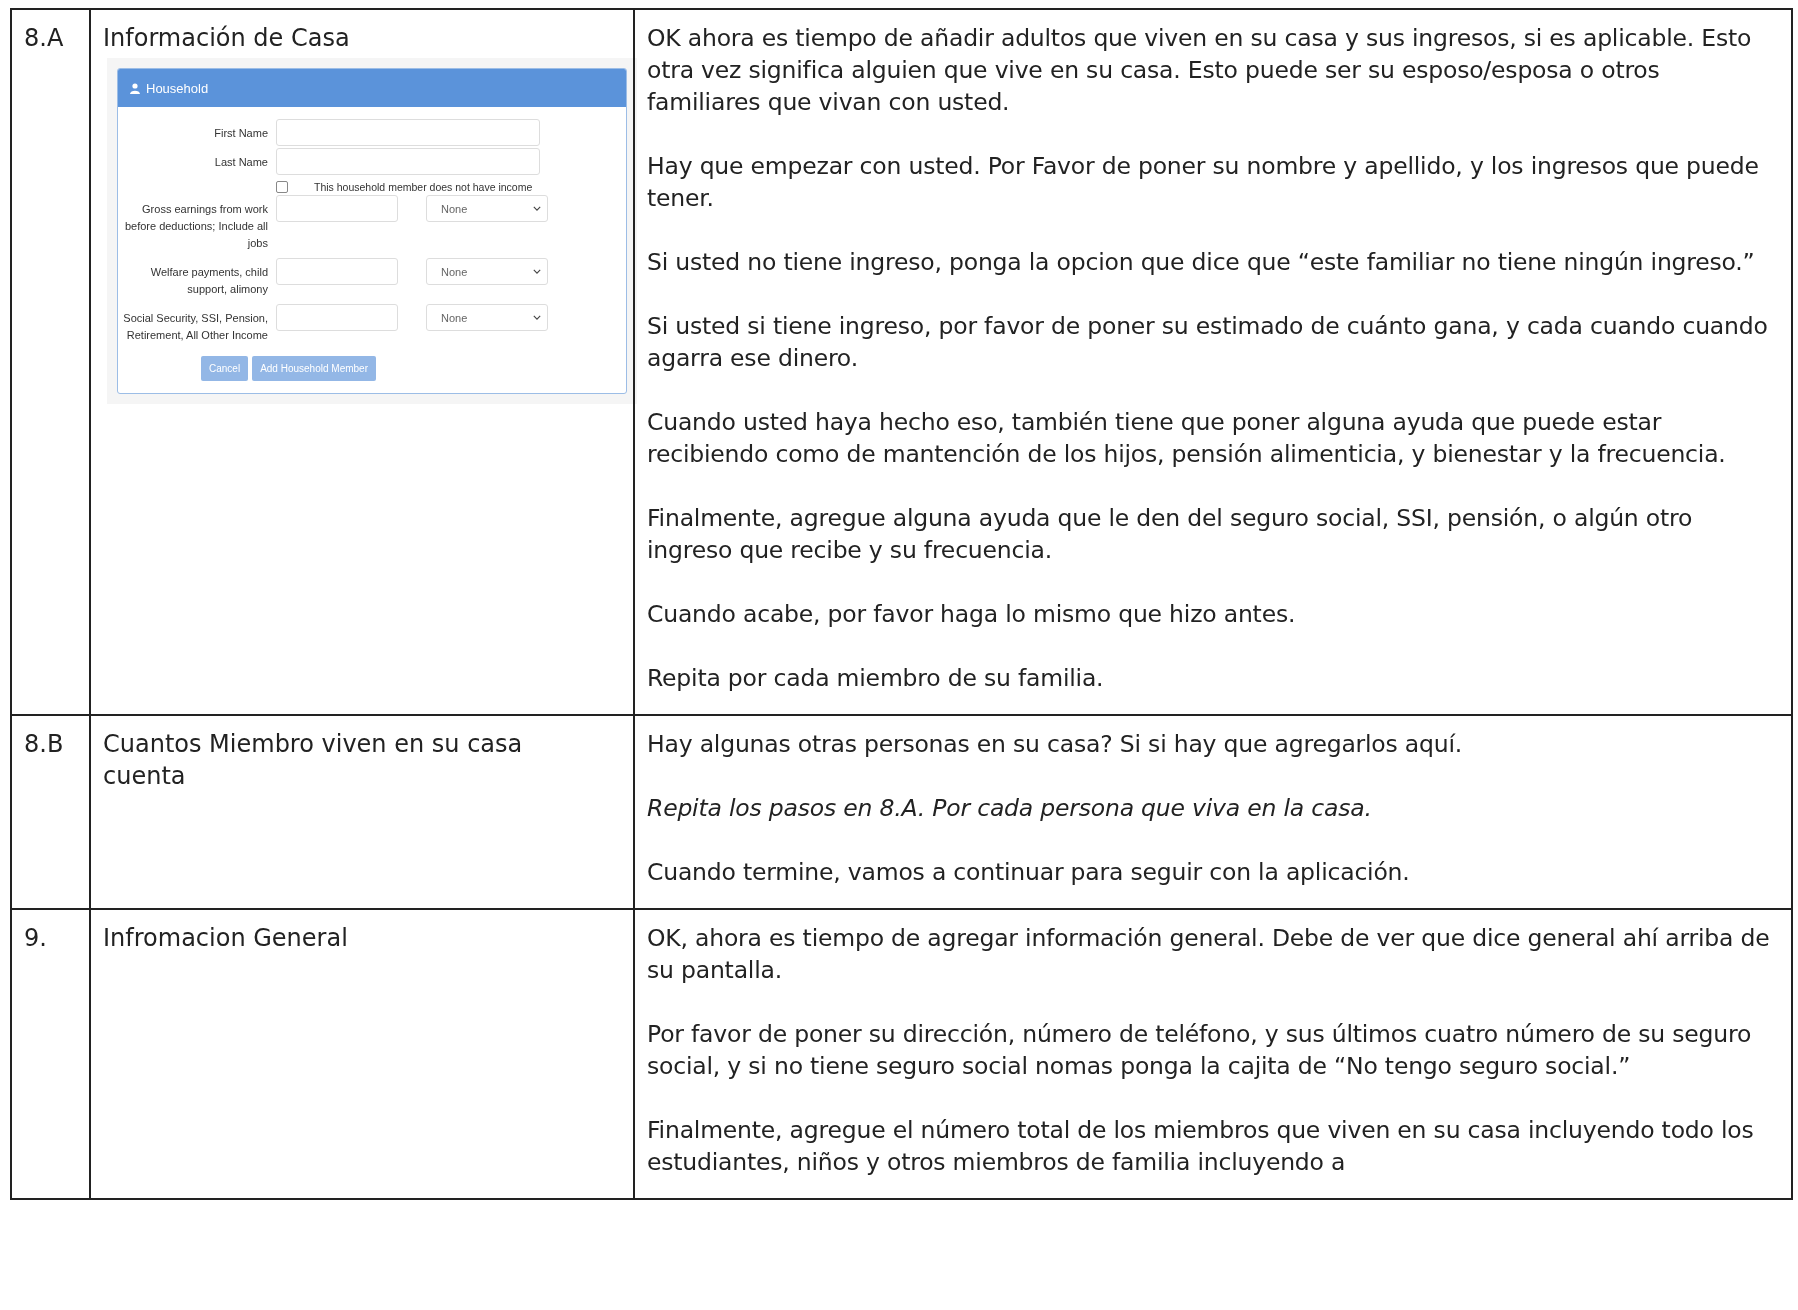  I want to click on field-label: First Name, so click(240, 133).